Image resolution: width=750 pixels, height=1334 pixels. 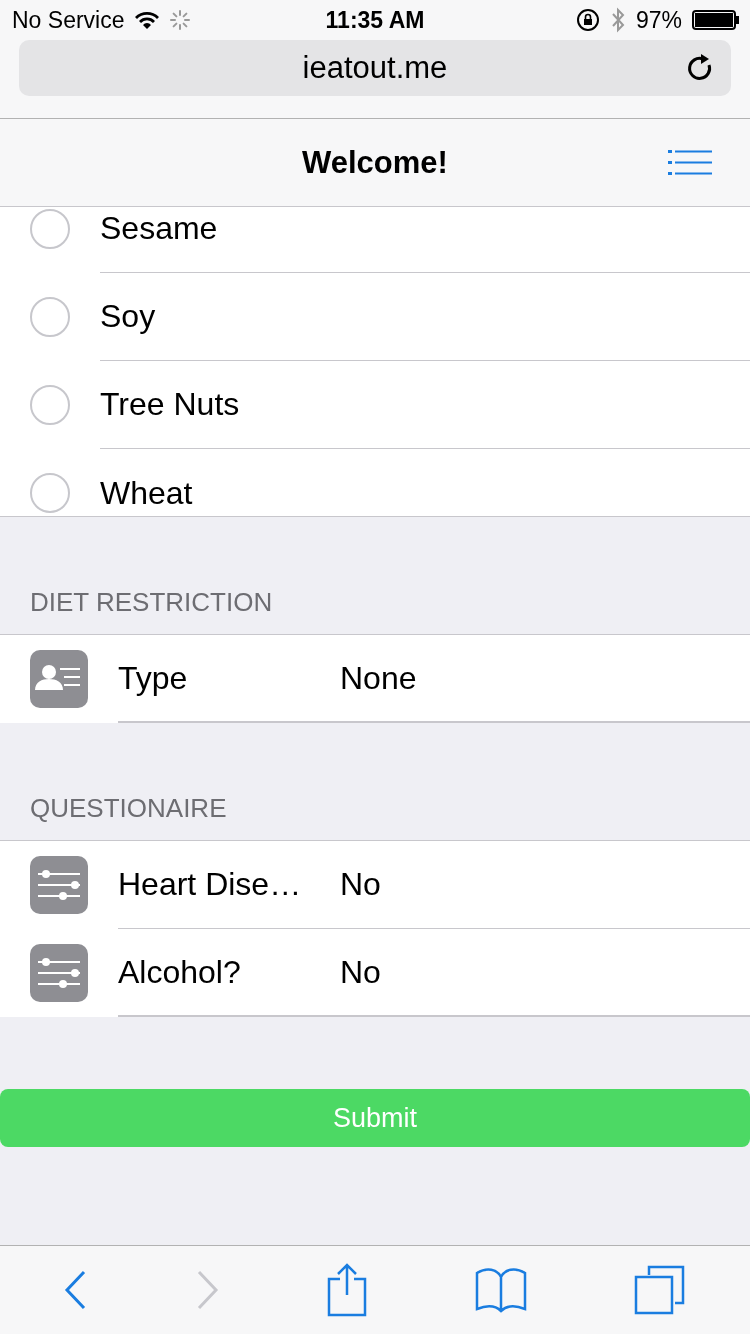 I want to click on bookmarks-icon, so click(x=500, y=1290).